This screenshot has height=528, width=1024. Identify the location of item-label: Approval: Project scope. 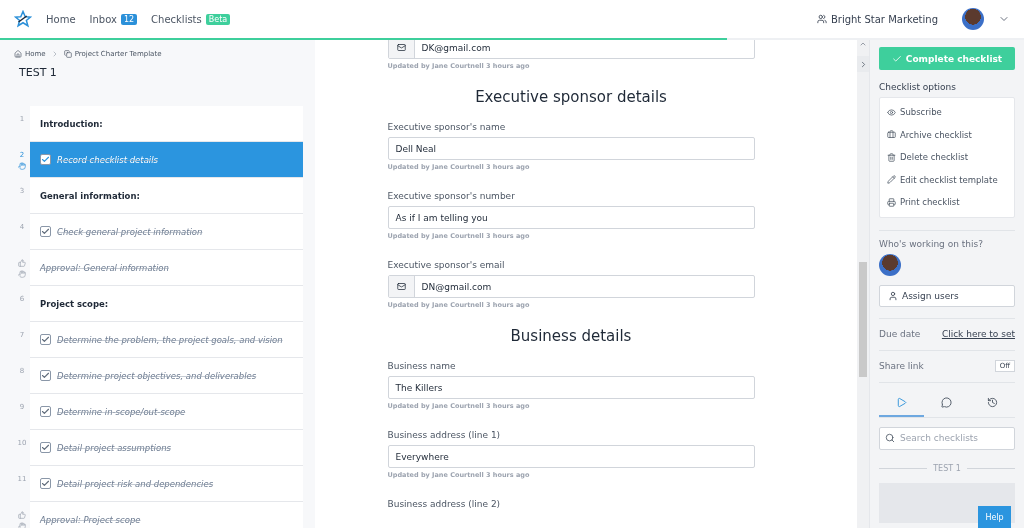
(90, 519).